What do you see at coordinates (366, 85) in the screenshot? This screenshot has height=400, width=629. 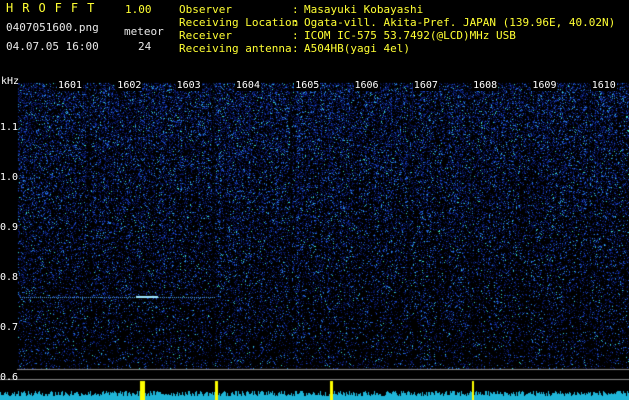 I see `minute-label: 1606` at bounding box center [366, 85].